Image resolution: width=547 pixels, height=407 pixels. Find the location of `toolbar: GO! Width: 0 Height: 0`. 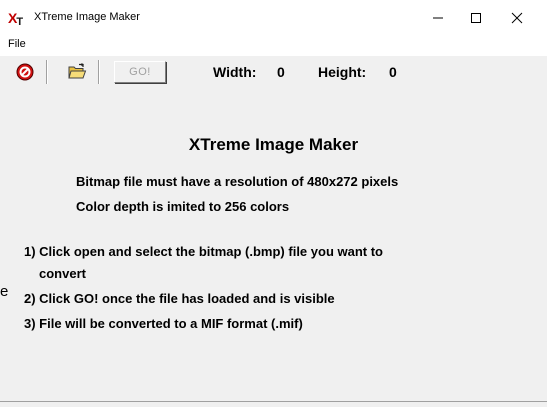

toolbar: GO! Width: 0 Height: 0 is located at coordinates (273, 73).